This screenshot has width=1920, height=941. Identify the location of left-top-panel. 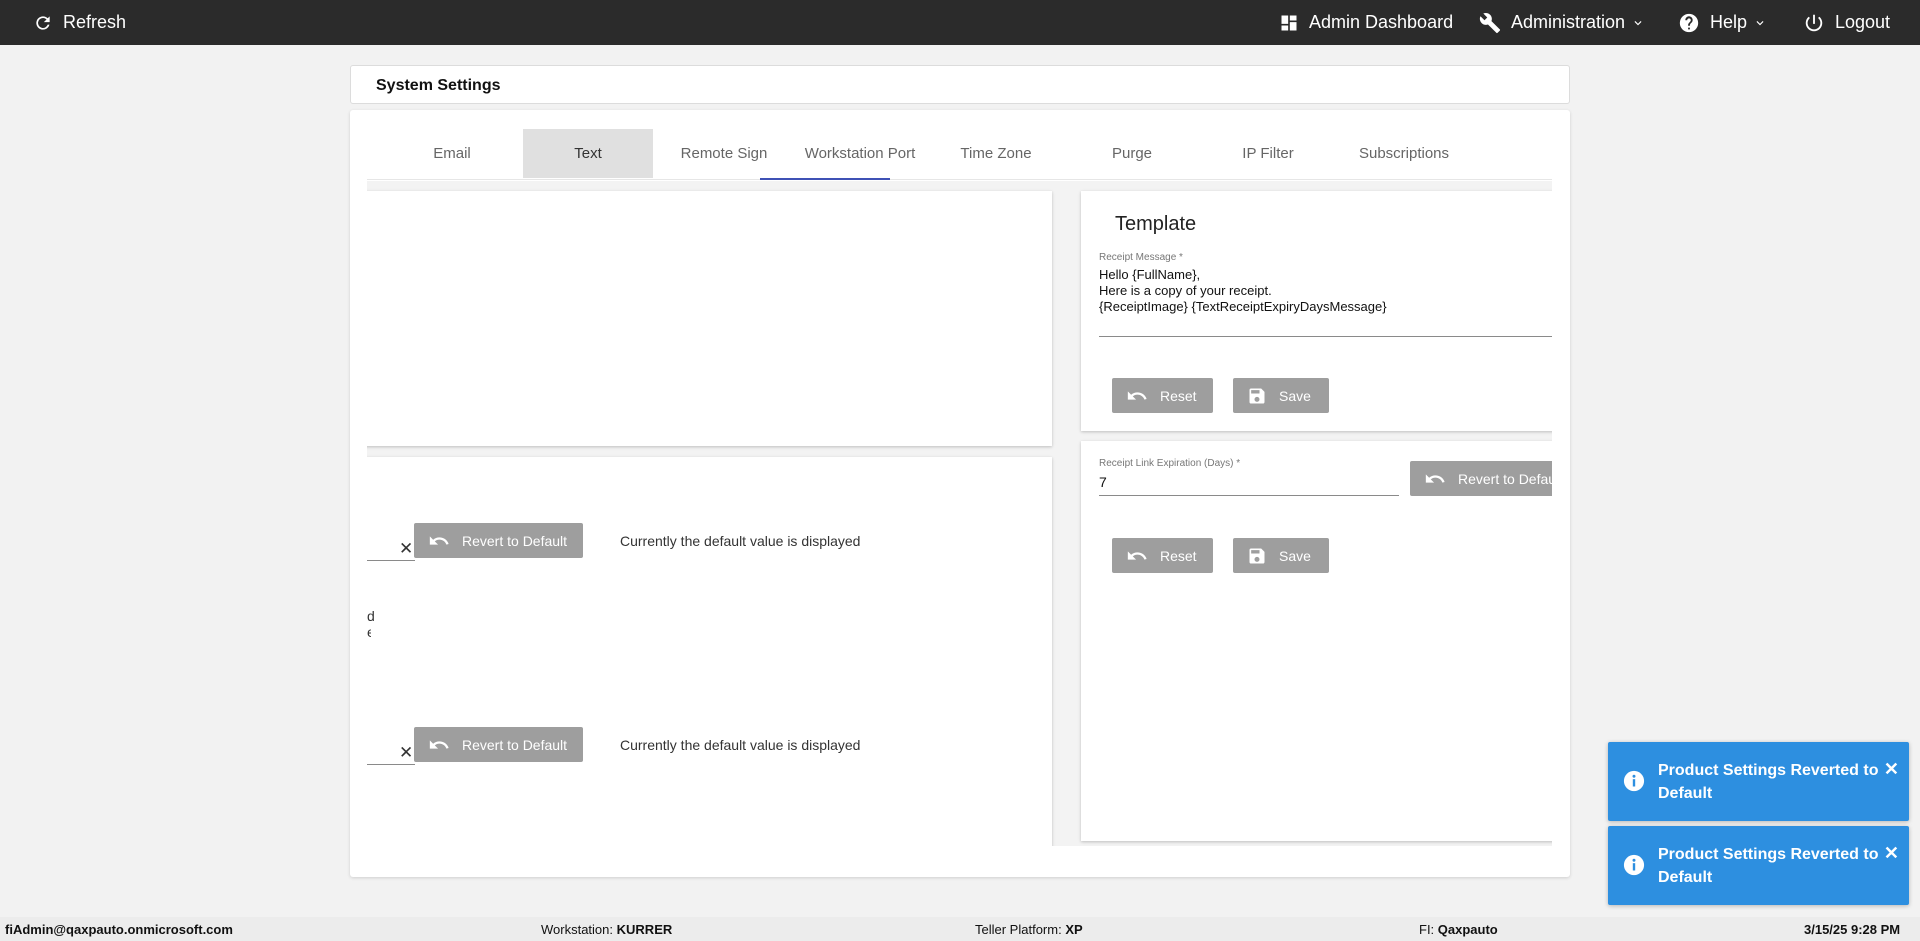
(709, 318).